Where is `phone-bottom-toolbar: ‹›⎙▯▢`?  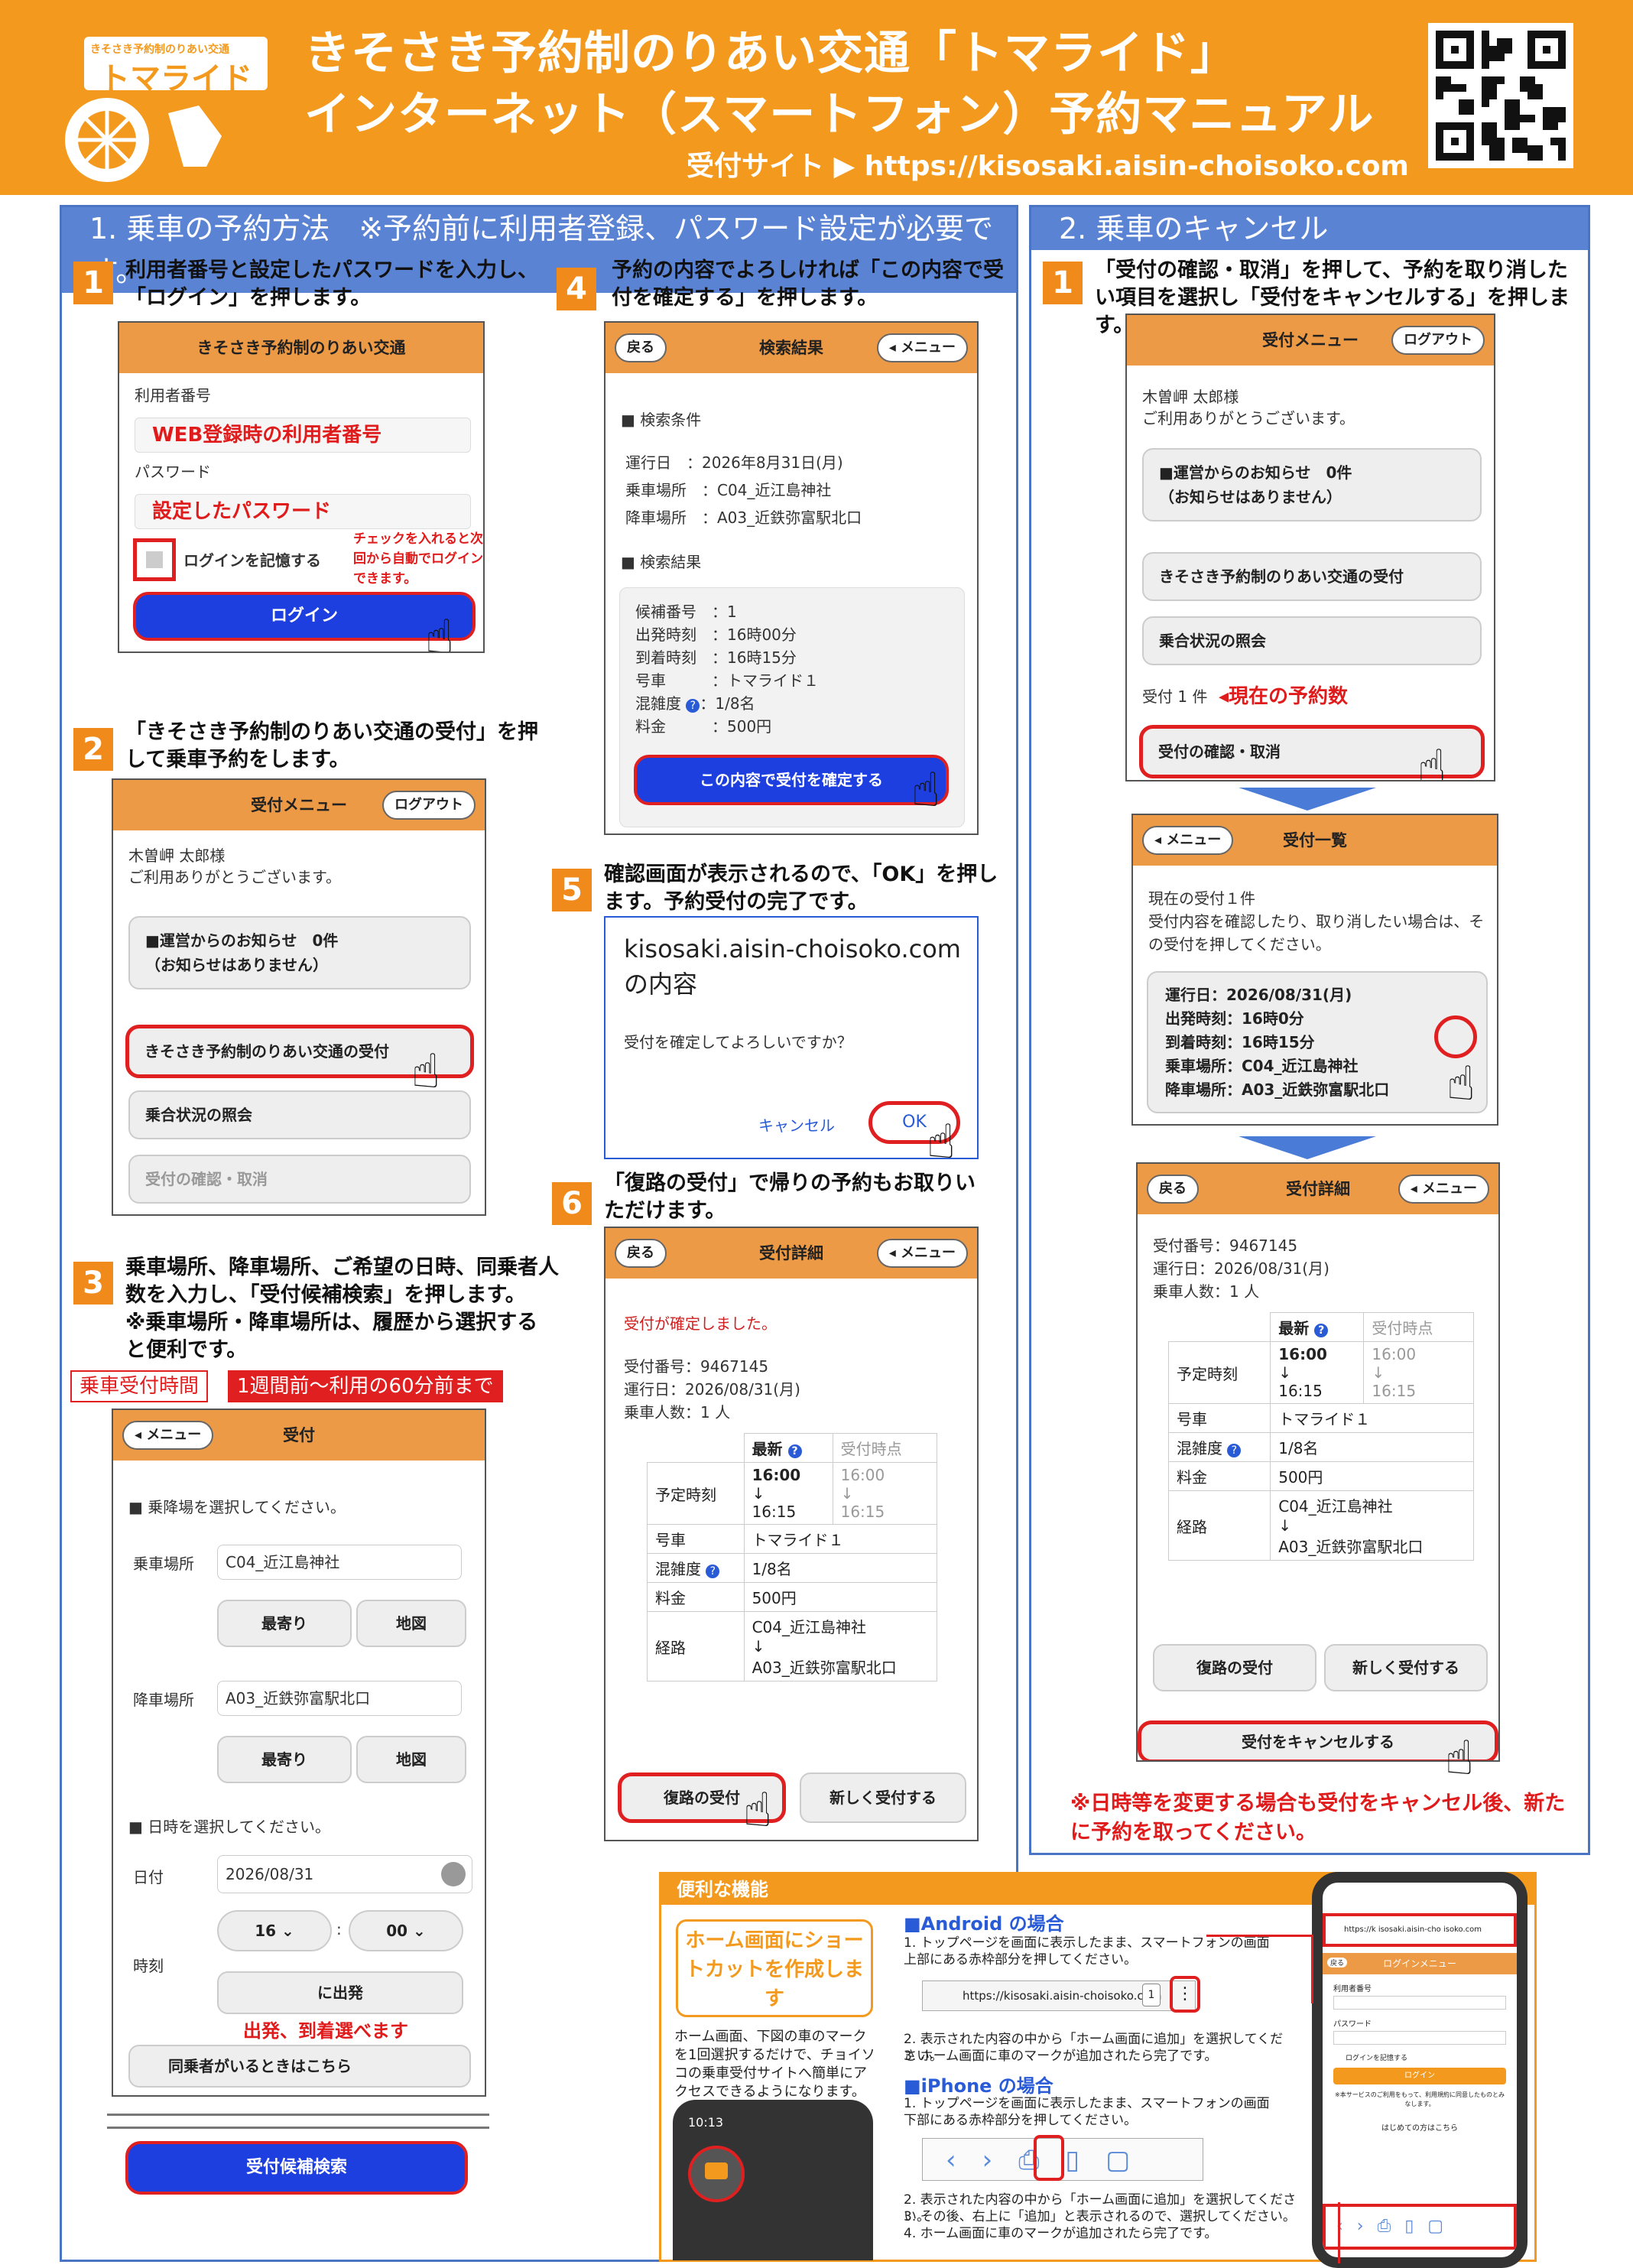
phone-bottom-toolbar: ‹›⎙▯▢ is located at coordinates (1420, 2227).